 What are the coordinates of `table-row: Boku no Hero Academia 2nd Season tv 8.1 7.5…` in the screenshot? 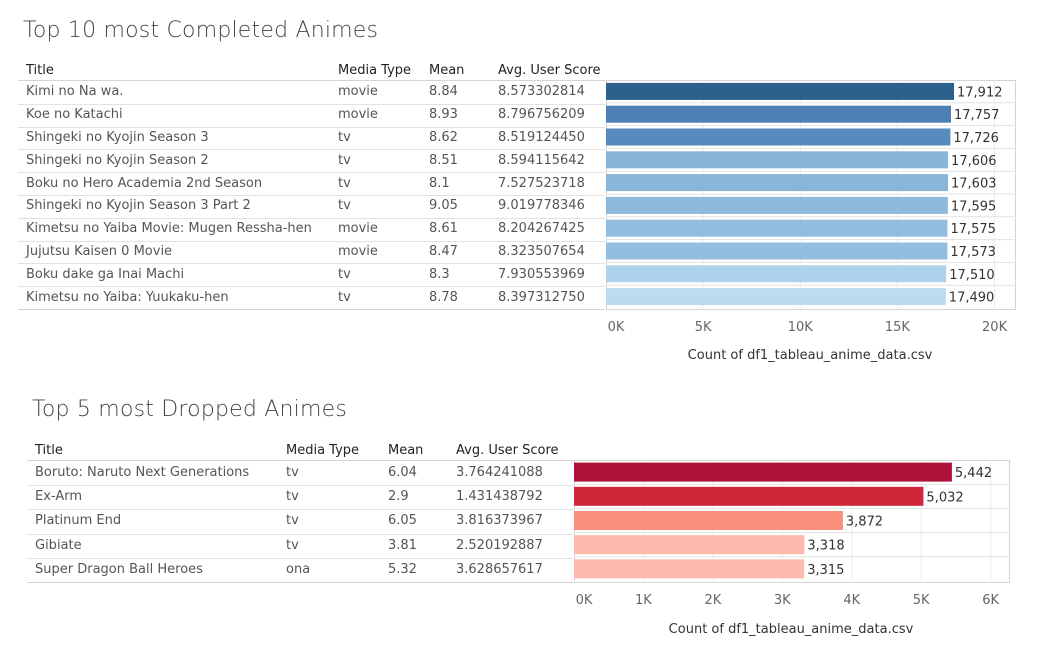 It's located at (311, 184).